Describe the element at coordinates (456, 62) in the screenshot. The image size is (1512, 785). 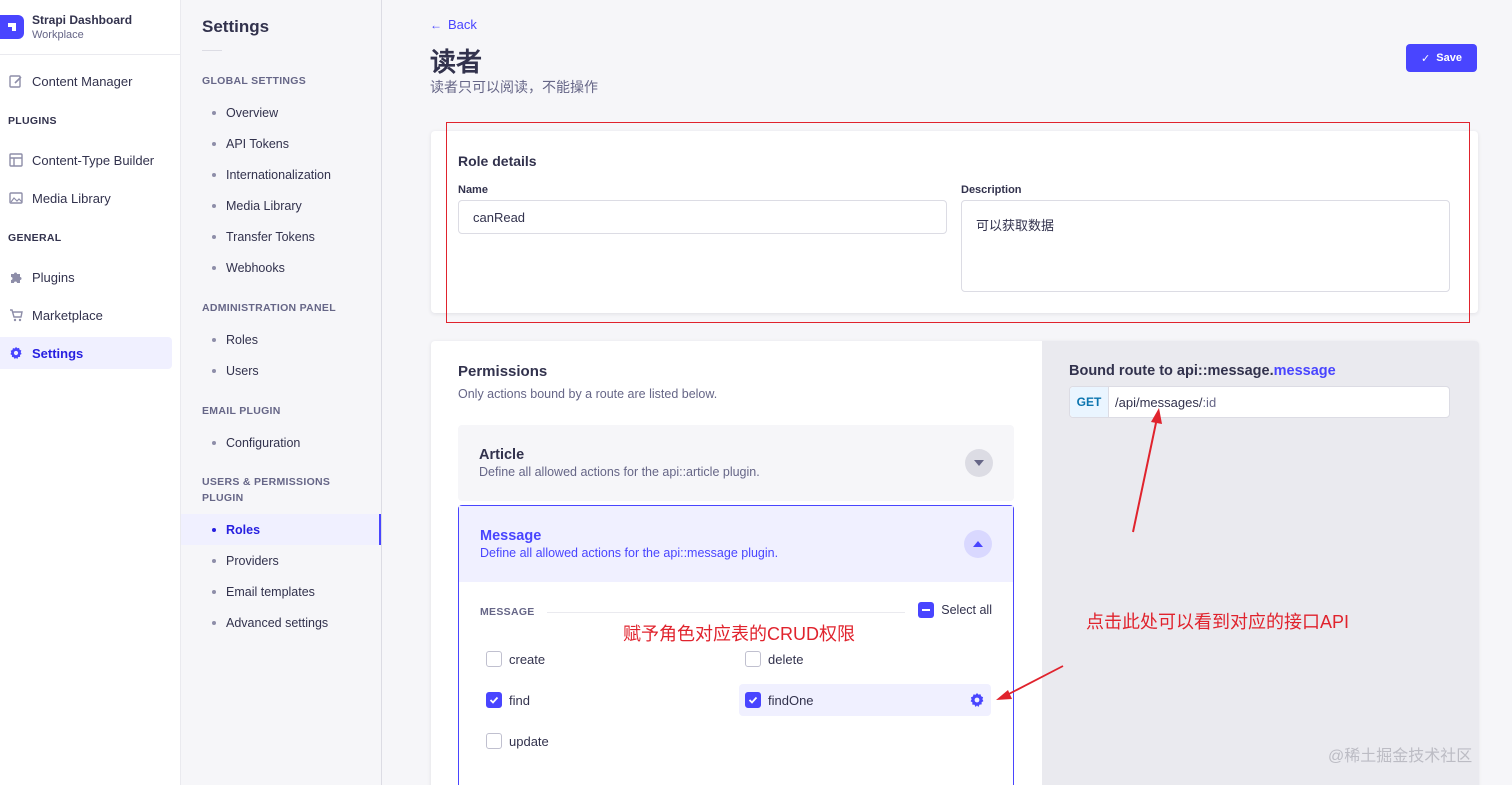
I see `page-title: 读者` at that location.